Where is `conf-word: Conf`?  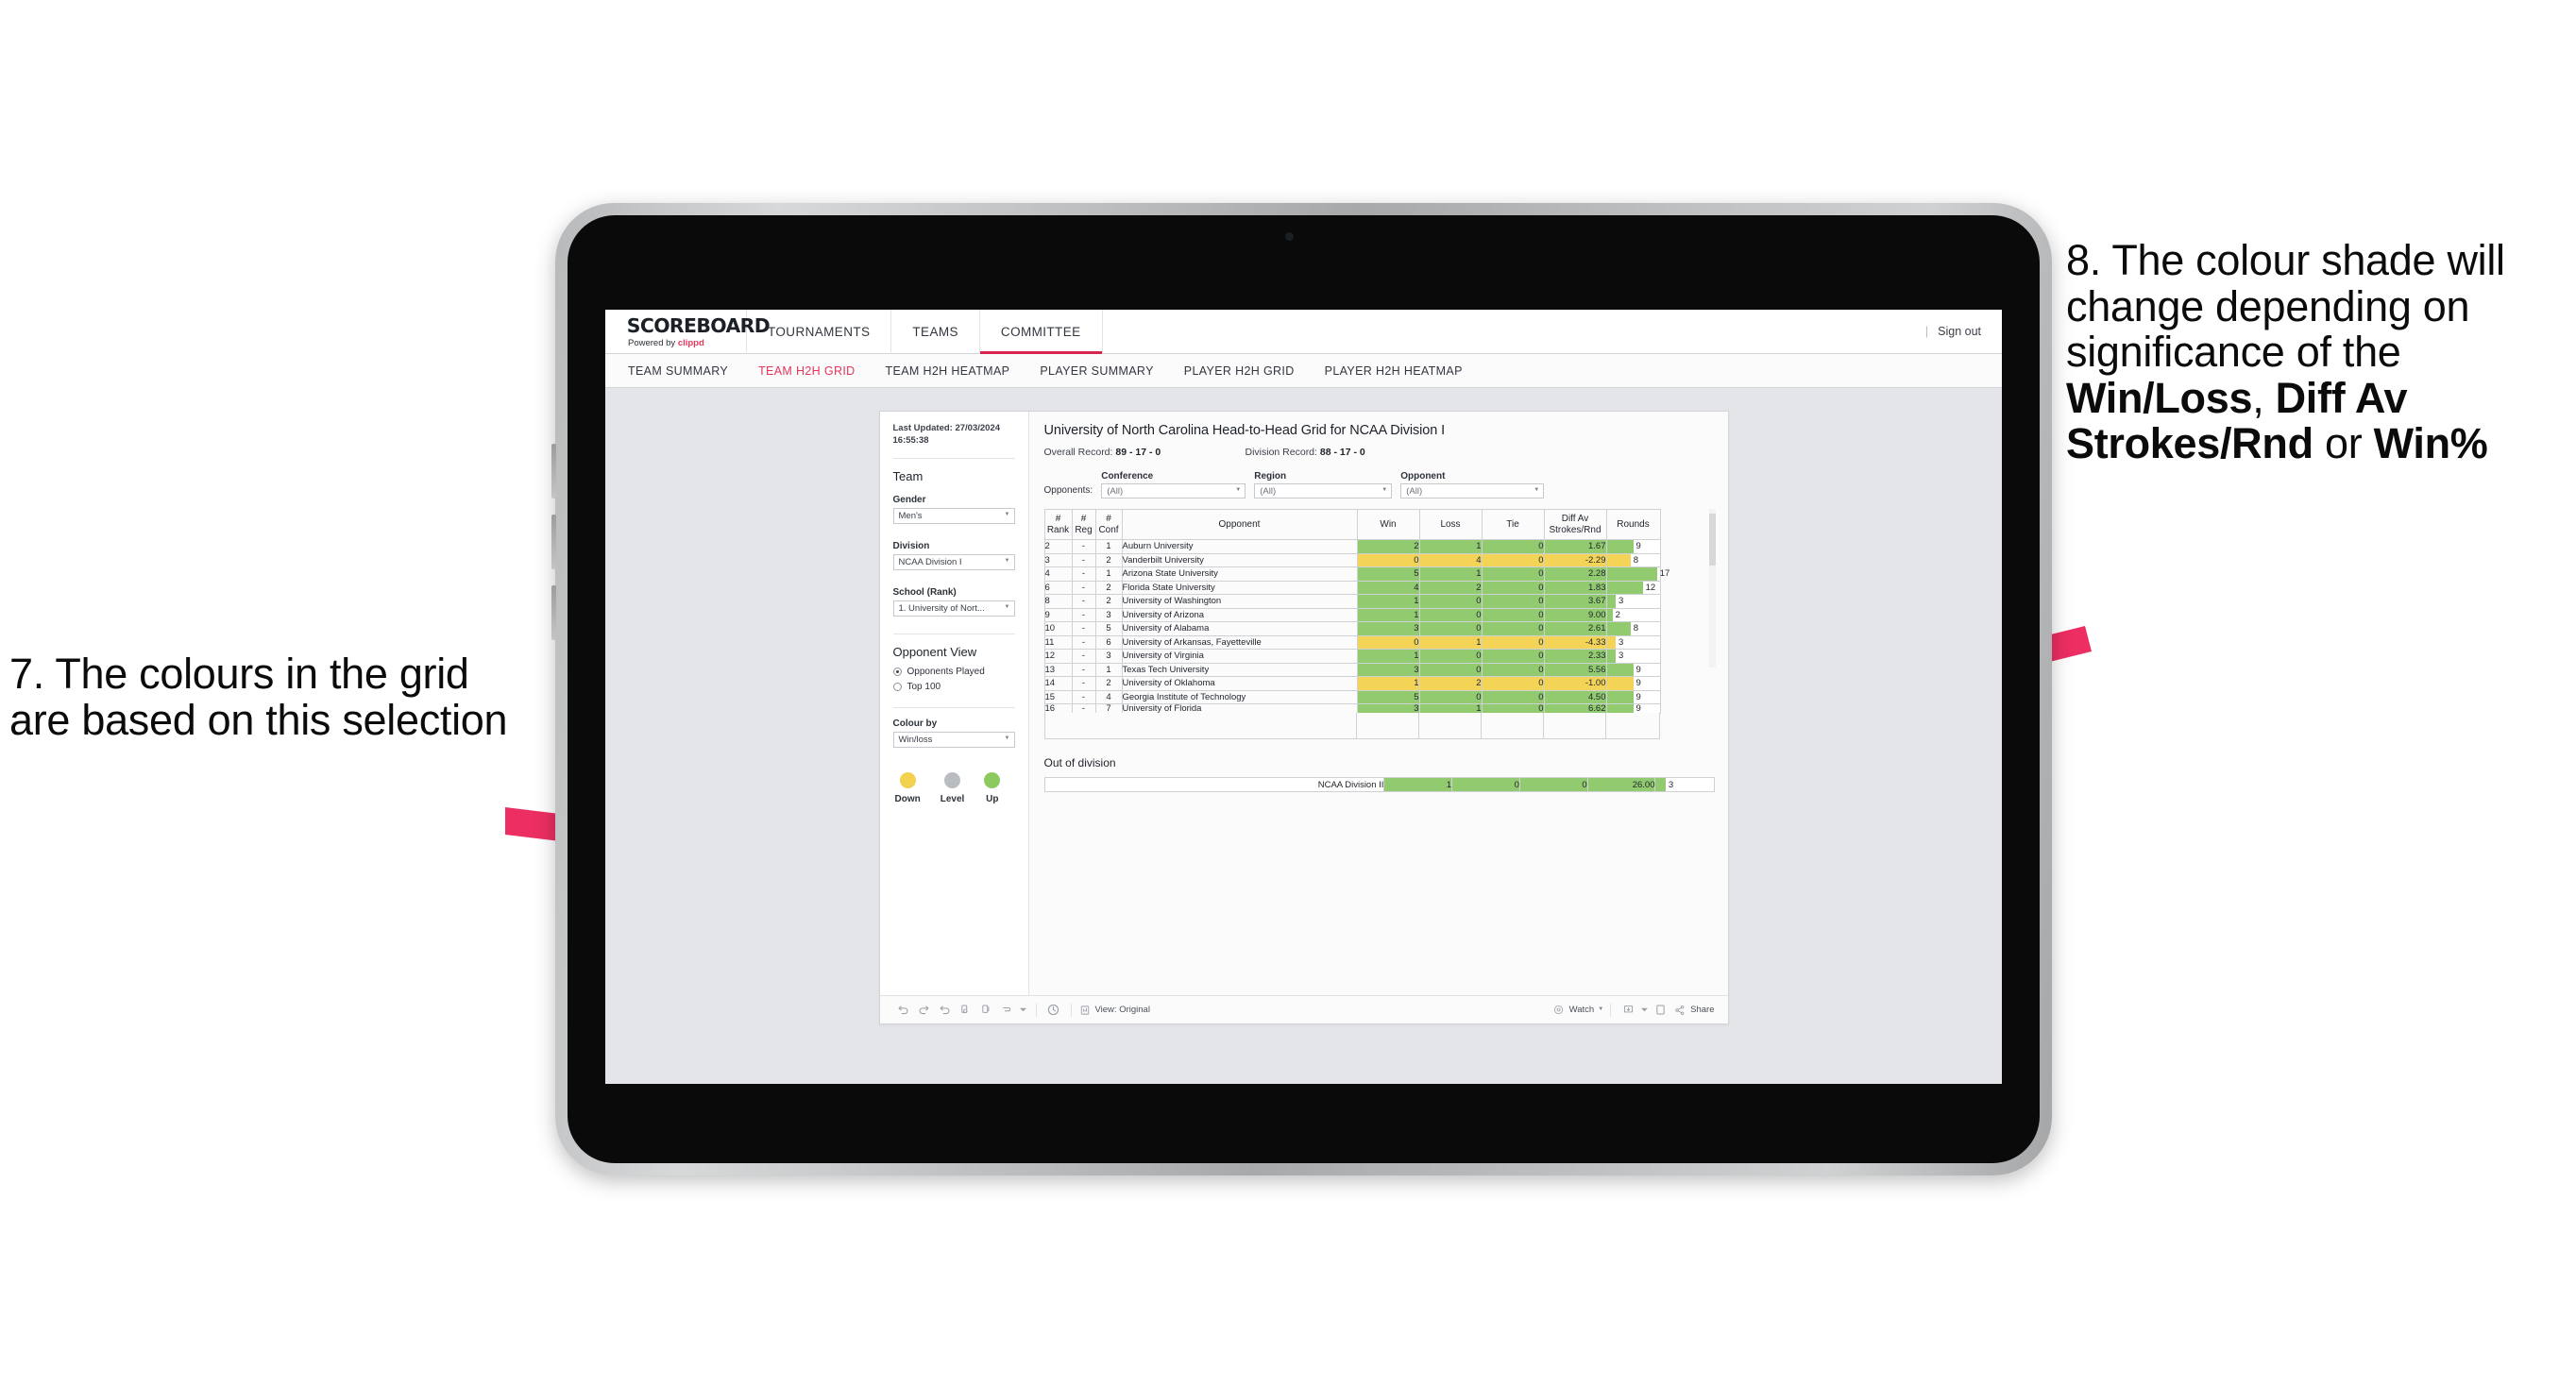
conf-word: Conf is located at coordinates (1108, 530).